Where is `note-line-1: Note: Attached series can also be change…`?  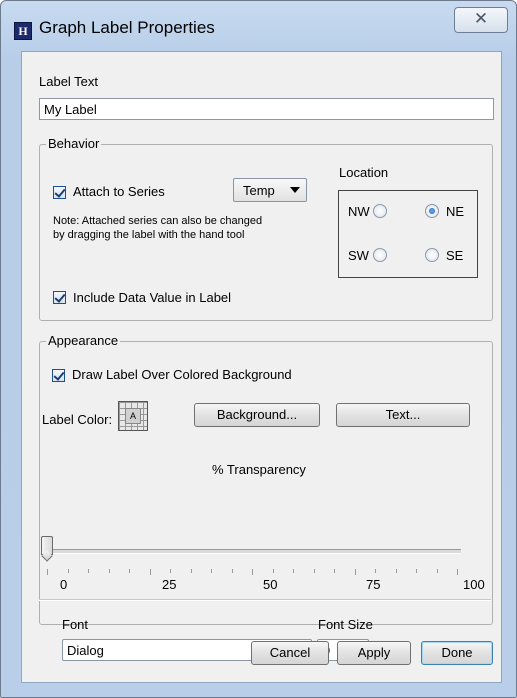
note-line-1: Note: Attached series can also be change… is located at coordinates (158, 221).